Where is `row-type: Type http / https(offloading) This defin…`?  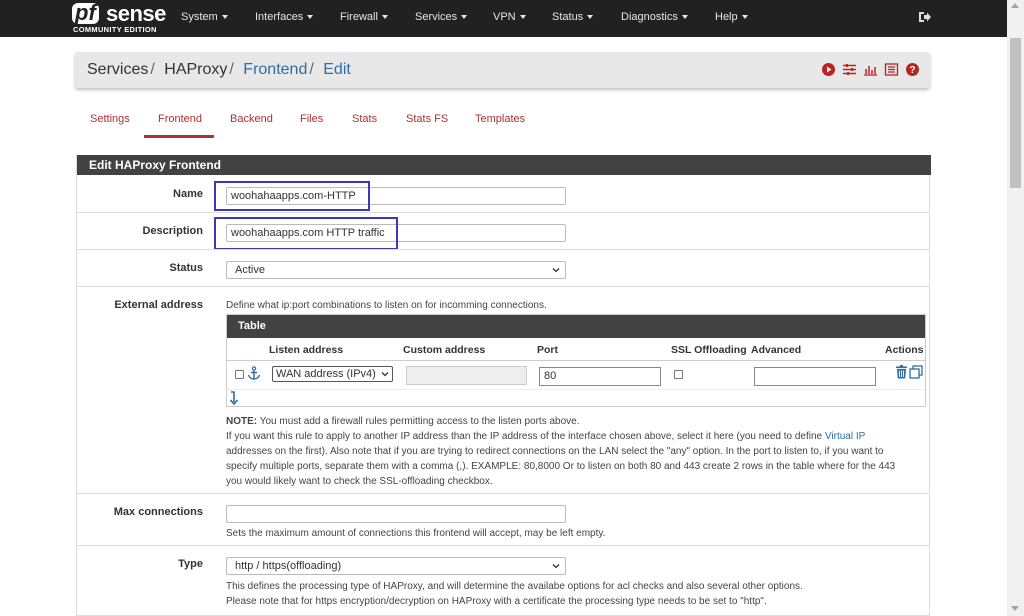
row-type: Type http / https(offloading) This defin… is located at coordinates (503, 580).